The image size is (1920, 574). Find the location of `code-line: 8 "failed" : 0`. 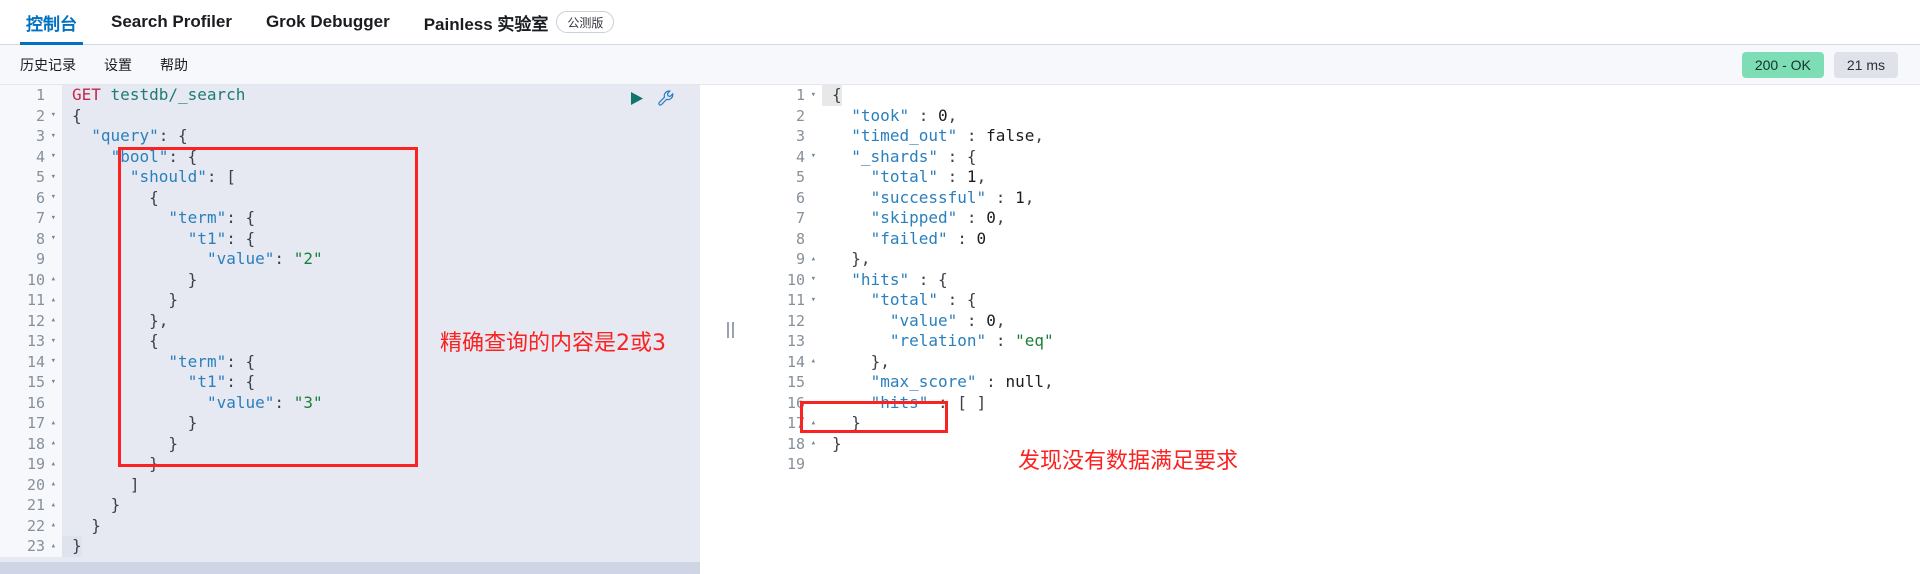

code-line: 8 "failed" : 0 is located at coordinates (1340, 238).